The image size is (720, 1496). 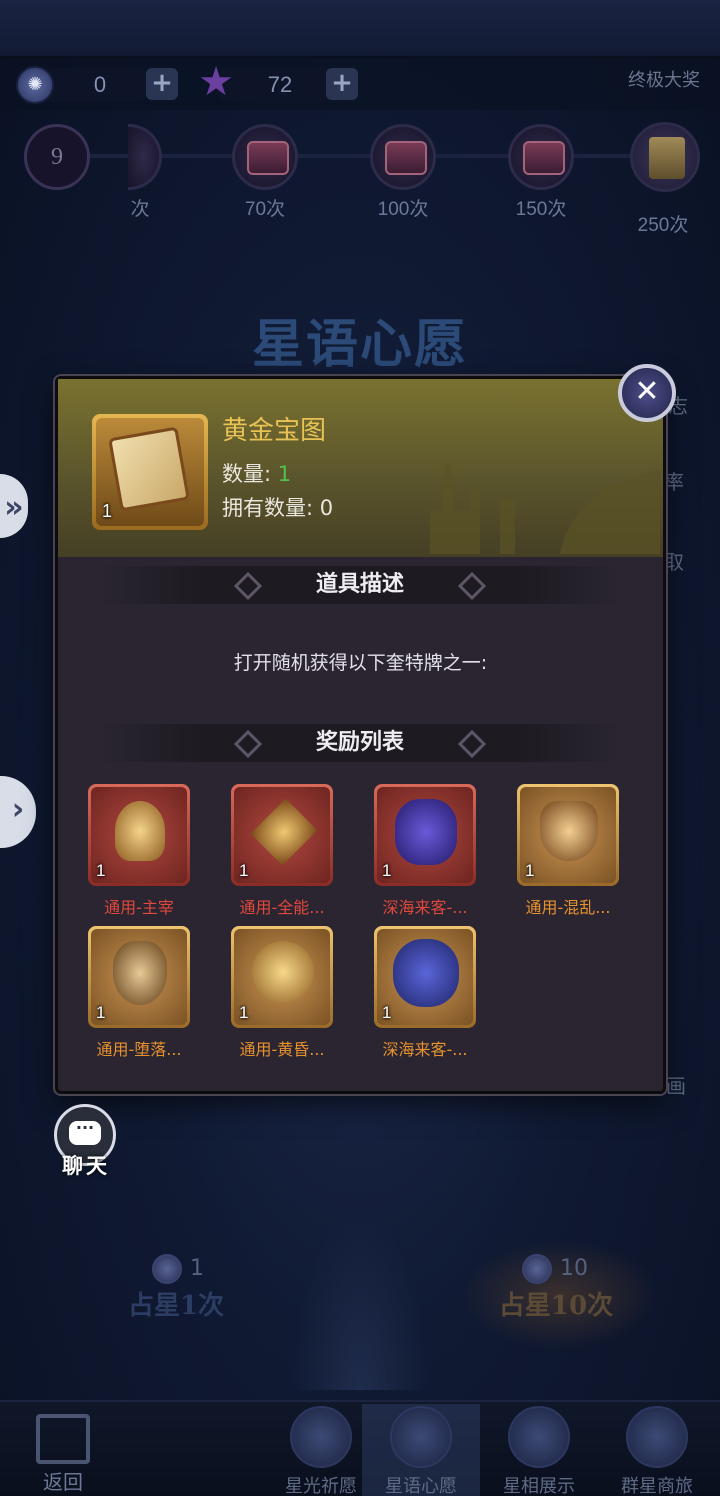 I want to click on owned-row: 拥有数量: 0, so click(x=277, y=507).